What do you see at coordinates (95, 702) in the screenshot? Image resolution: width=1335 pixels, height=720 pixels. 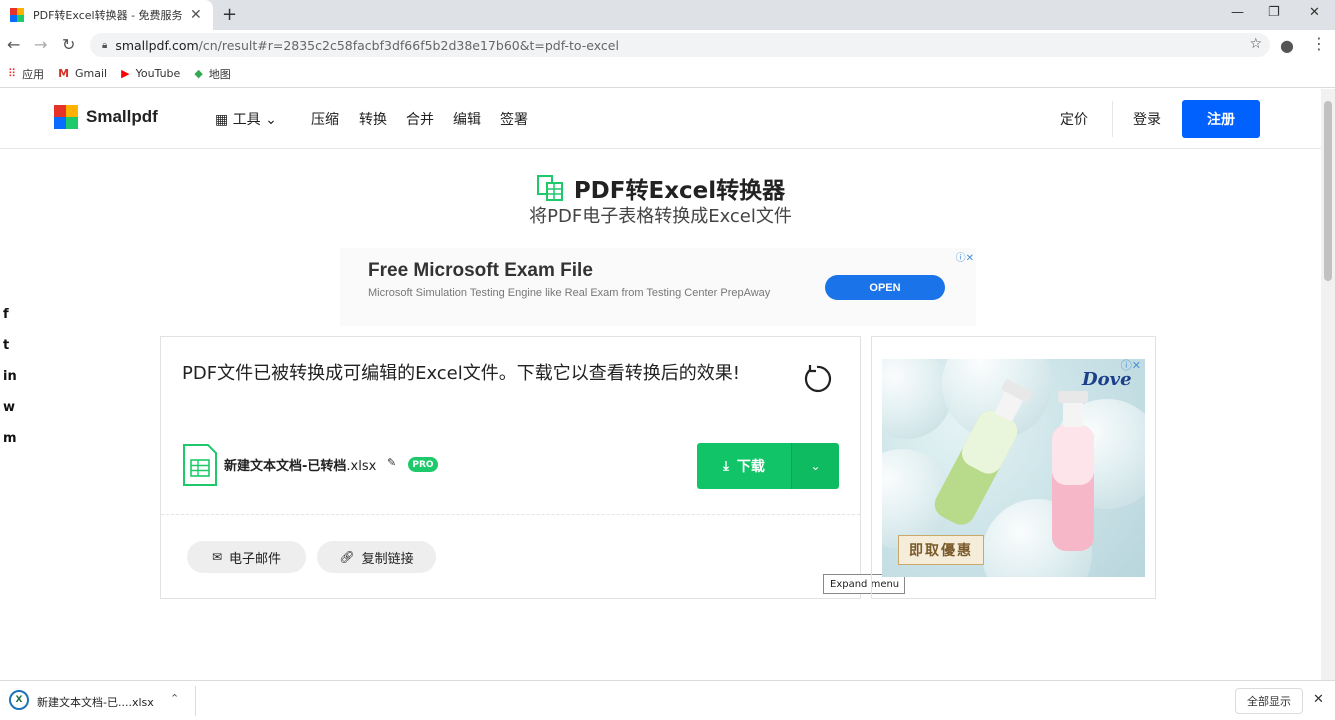 I see `downloaded-file-name: 新建文本文档-已....xlsx` at bounding box center [95, 702].